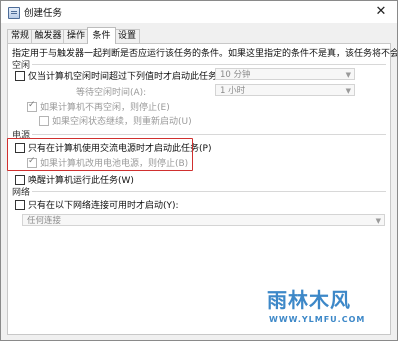  Describe the element at coordinates (21, 193) in the screenshot. I see `network-section-label: 网络` at that location.